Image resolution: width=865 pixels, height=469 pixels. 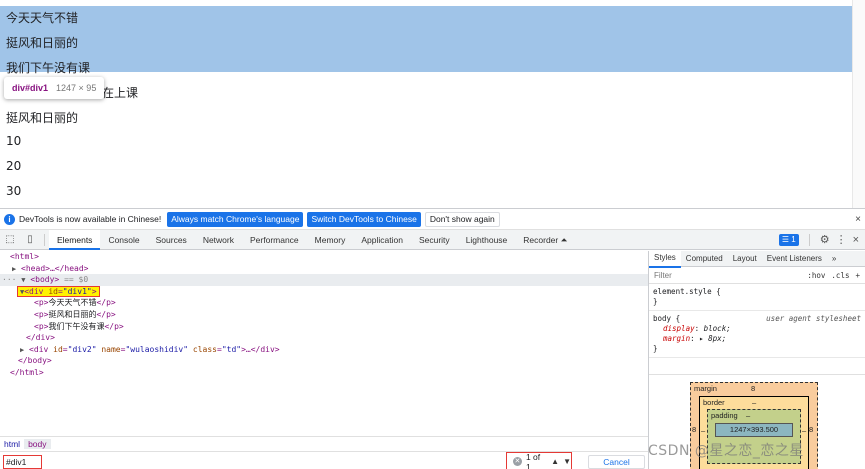 What do you see at coordinates (9, 280) in the screenshot?
I see `ellipsis-icon: ···` at bounding box center [9, 280].